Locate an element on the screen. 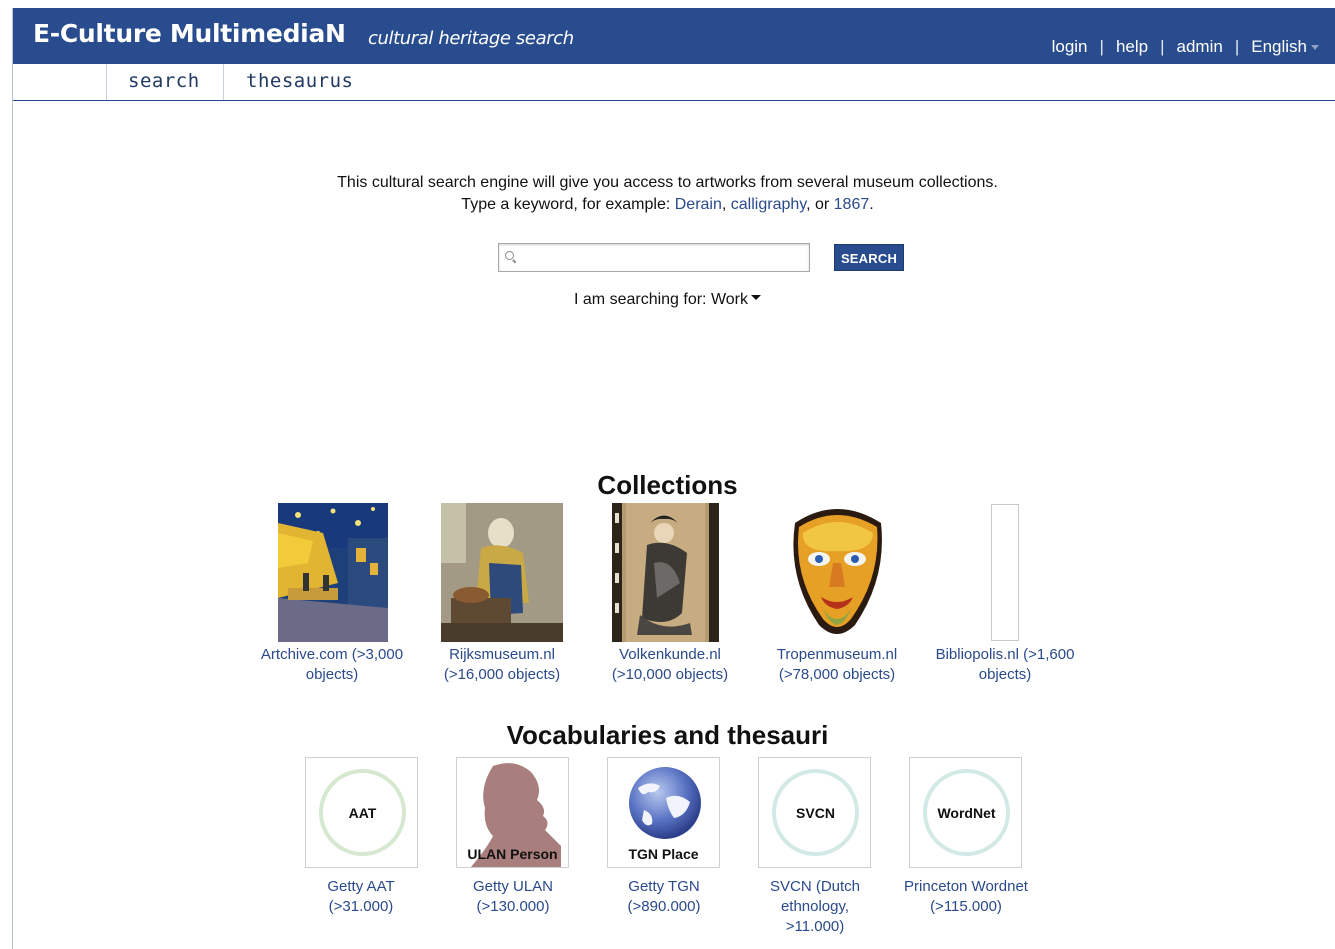 This screenshot has width=1335, height=949. top-links: login | help | admin | English is located at coordinates (1185, 47).